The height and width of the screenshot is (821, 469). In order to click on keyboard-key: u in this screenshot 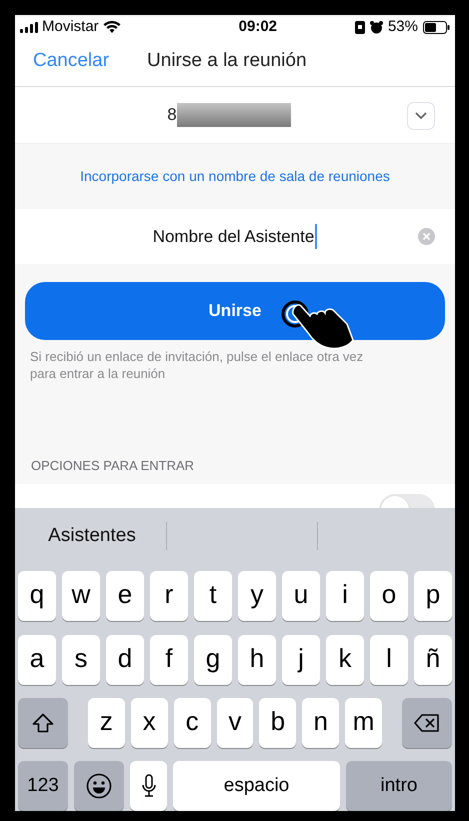, I will do `click(301, 596)`.